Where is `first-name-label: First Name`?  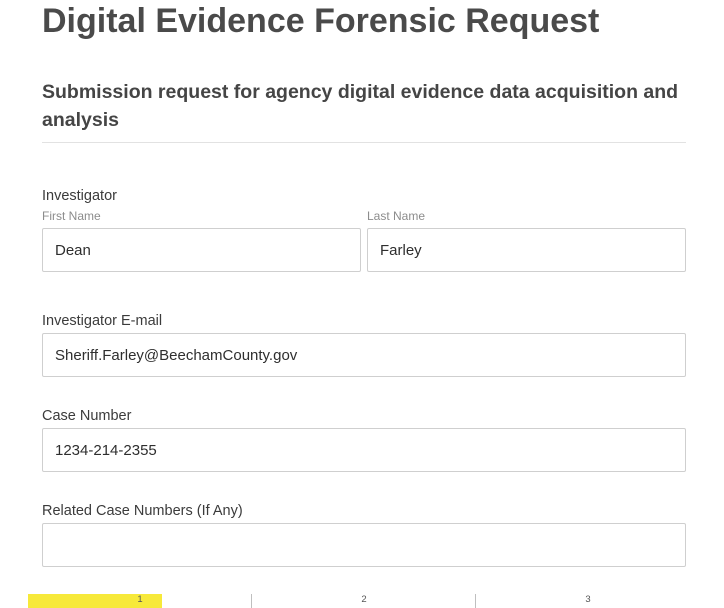 first-name-label: First Name is located at coordinates (71, 216).